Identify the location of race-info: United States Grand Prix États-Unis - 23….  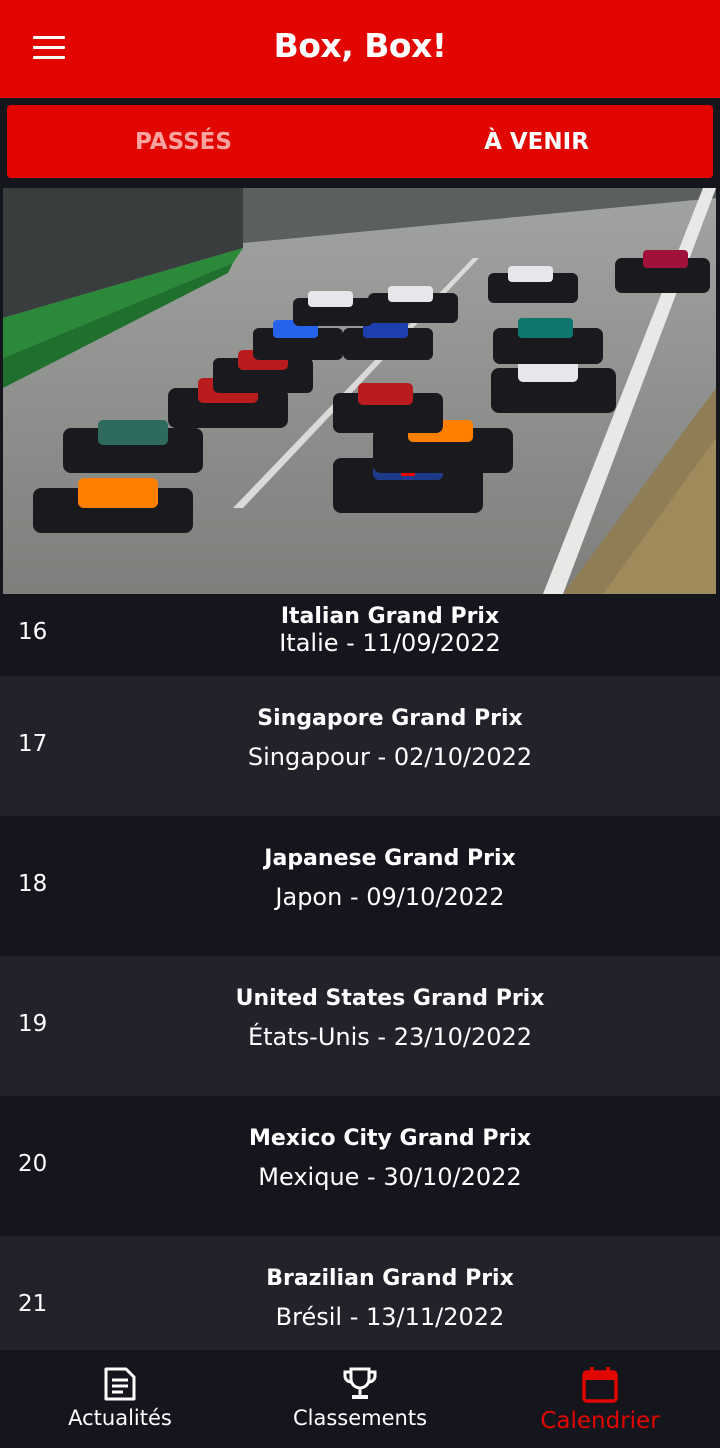
(390, 1018).